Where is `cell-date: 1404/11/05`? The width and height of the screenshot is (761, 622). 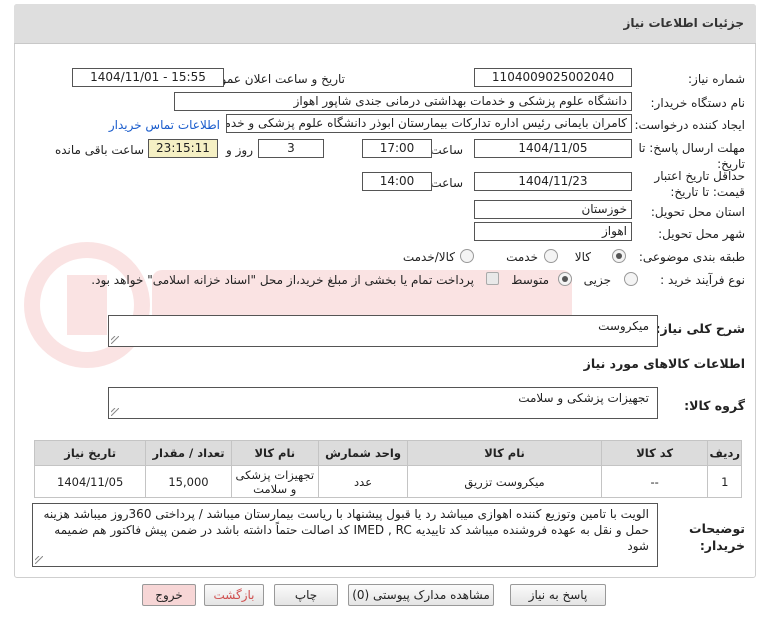 cell-date: 1404/11/05 is located at coordinates (90, 481).